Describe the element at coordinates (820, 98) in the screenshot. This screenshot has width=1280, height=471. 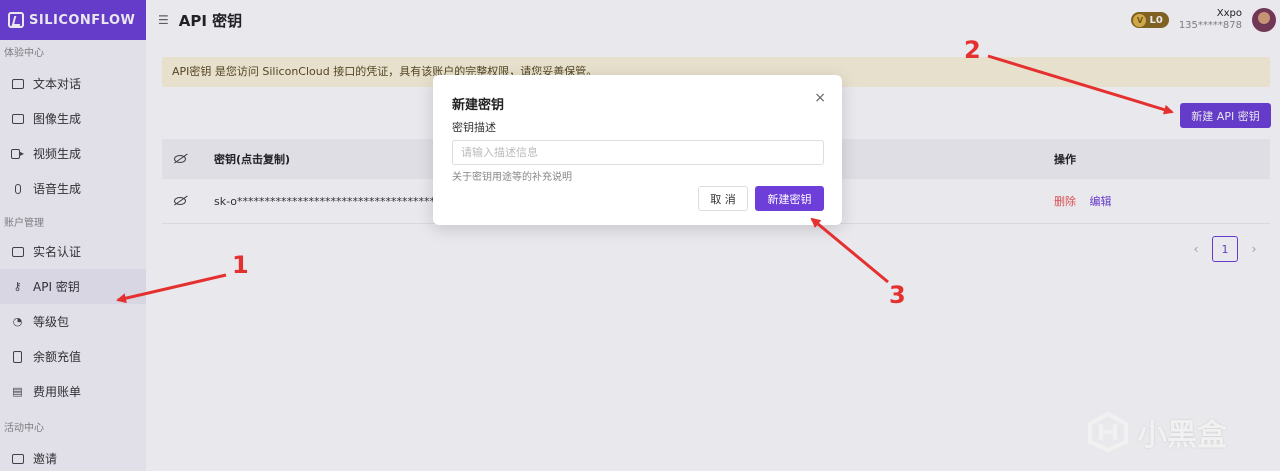
I see `close-icon: ×` at that location.